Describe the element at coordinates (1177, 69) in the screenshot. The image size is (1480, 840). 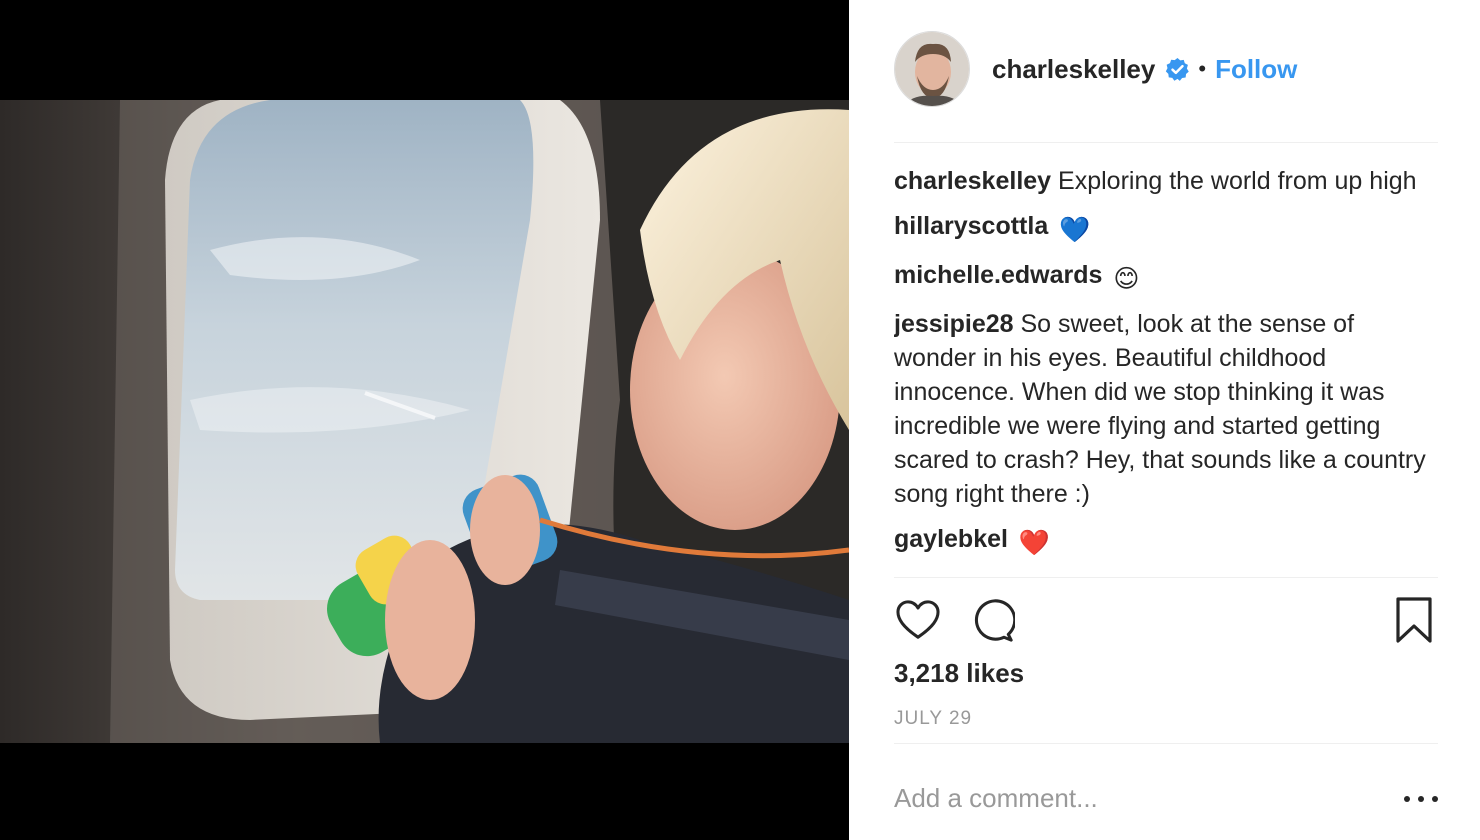
I see `verified-badge-icon` at that location.